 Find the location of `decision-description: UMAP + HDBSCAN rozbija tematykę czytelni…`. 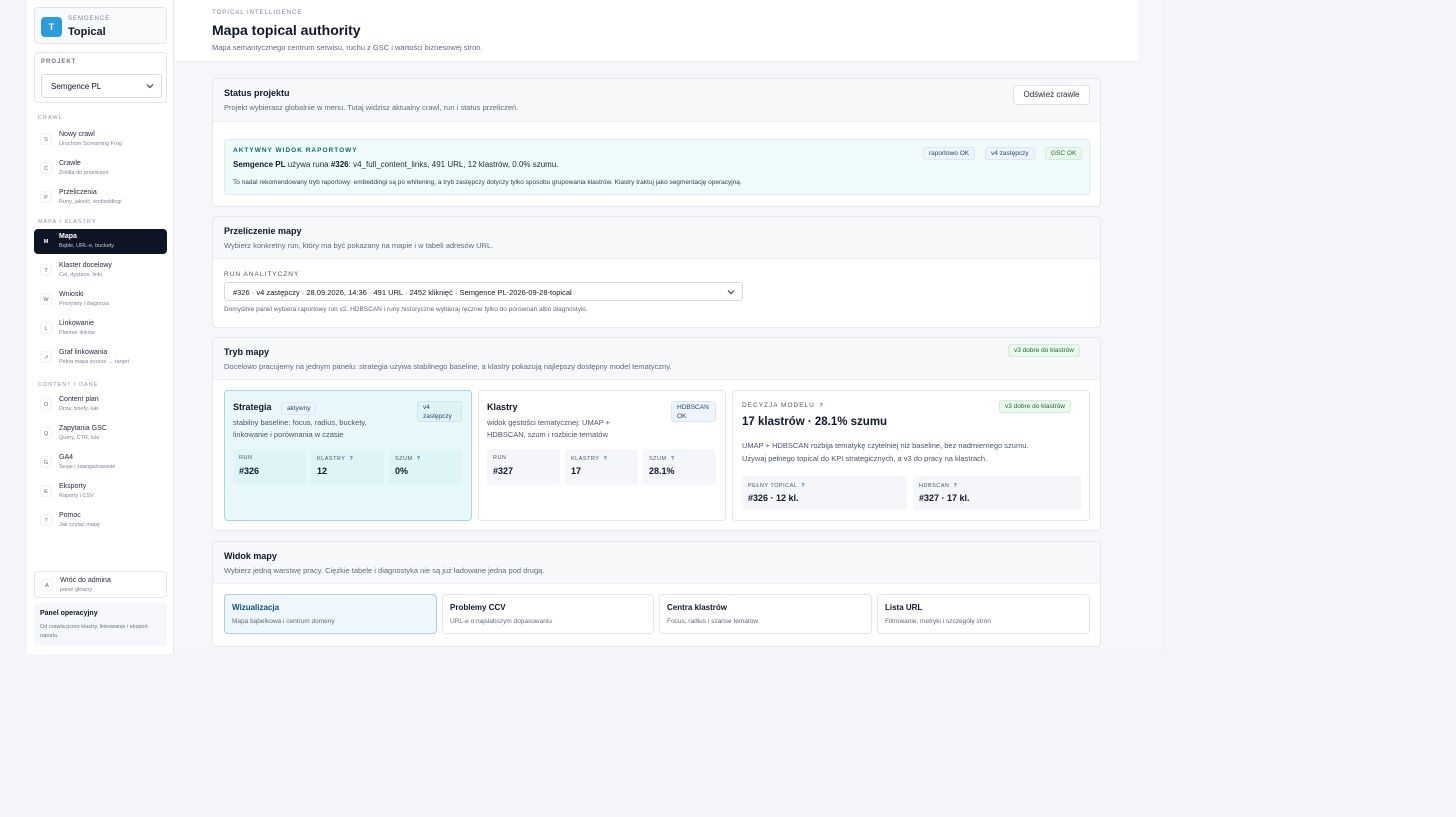

decision-description: UMAP + HDBSCAN rozbija tematykę czytelni… is located at coordinates (885, 452).